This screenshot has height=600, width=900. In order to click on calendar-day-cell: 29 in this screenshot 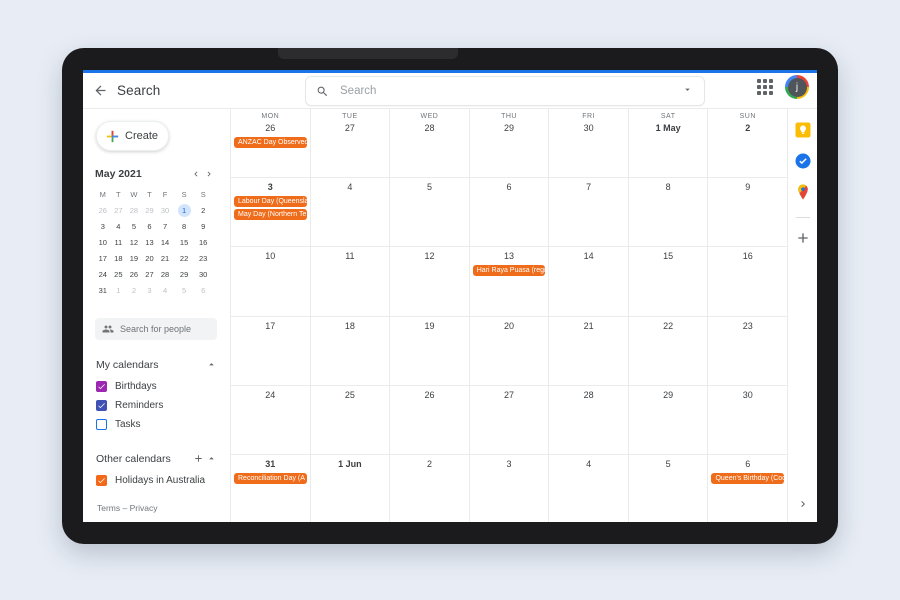, I will do `click(669, 419)`.